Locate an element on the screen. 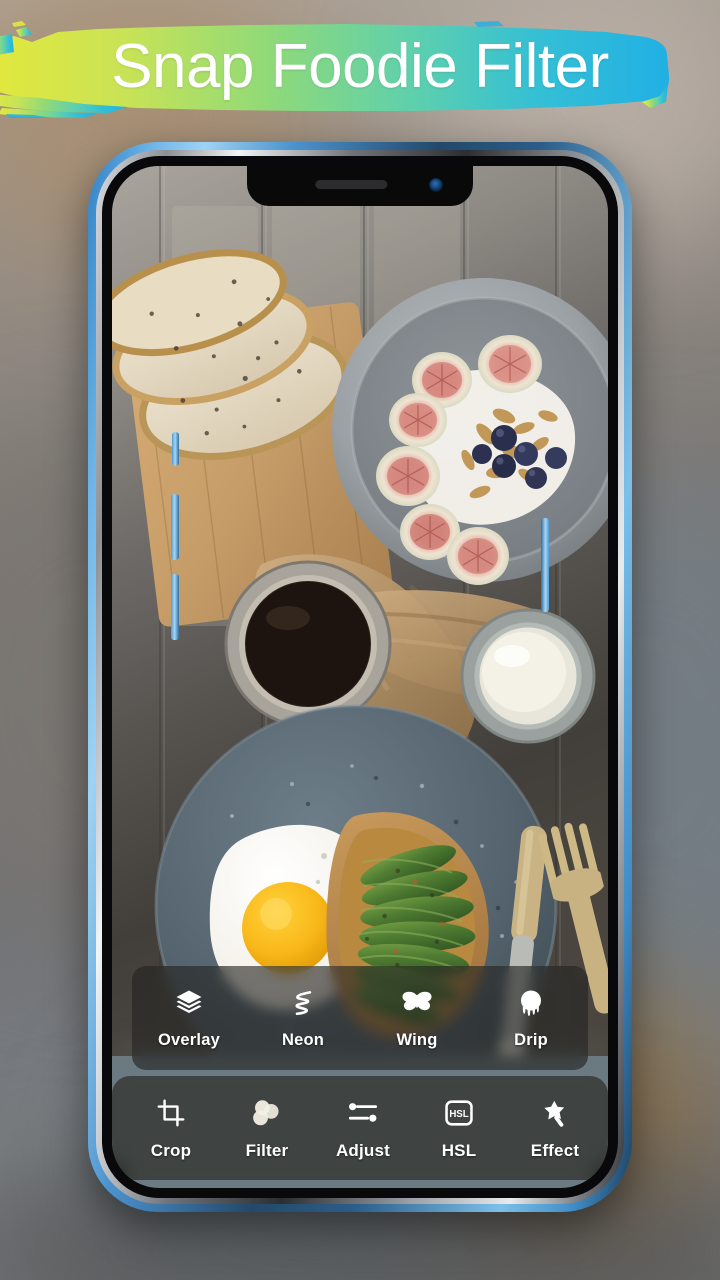 Image resolution: width=720 pixels, height=1280 pixels. effect-neon-label: Neon is located at coordinates (303, 1040).